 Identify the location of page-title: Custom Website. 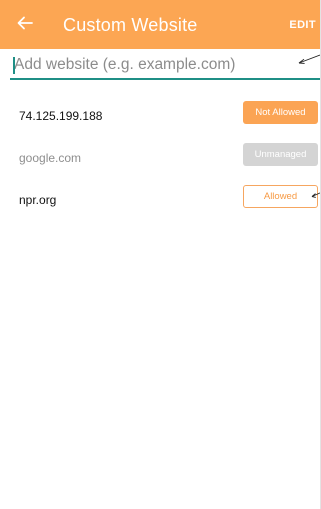
(130, 25).